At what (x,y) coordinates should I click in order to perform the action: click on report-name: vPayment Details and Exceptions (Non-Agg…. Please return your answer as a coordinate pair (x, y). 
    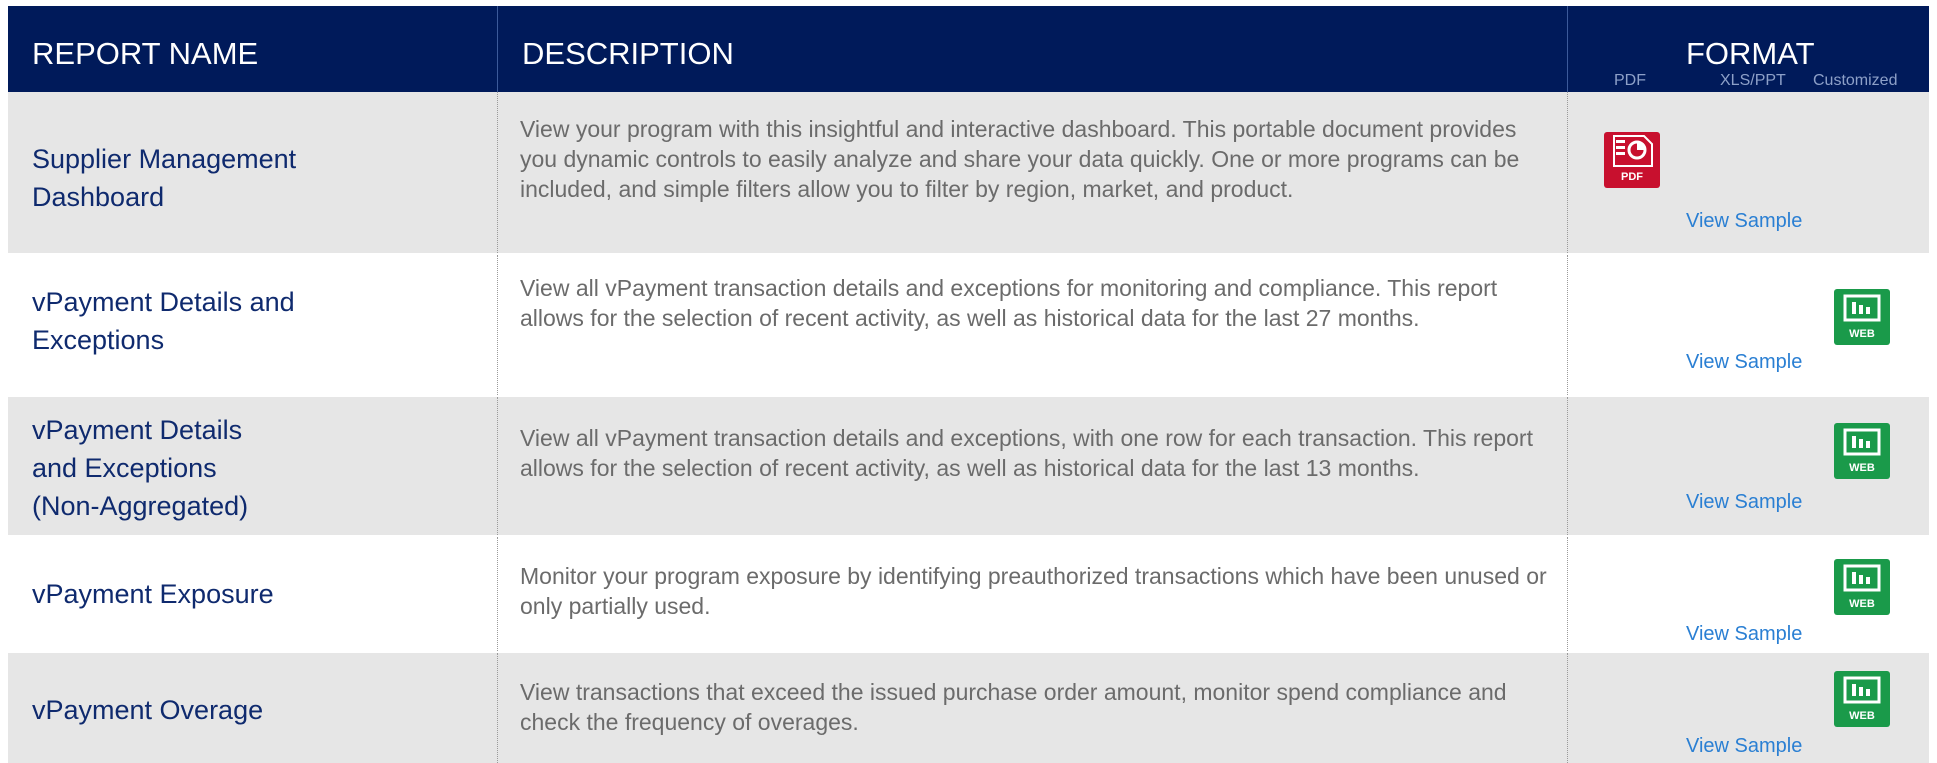
    Looking at the image, I should click on (140, 468).